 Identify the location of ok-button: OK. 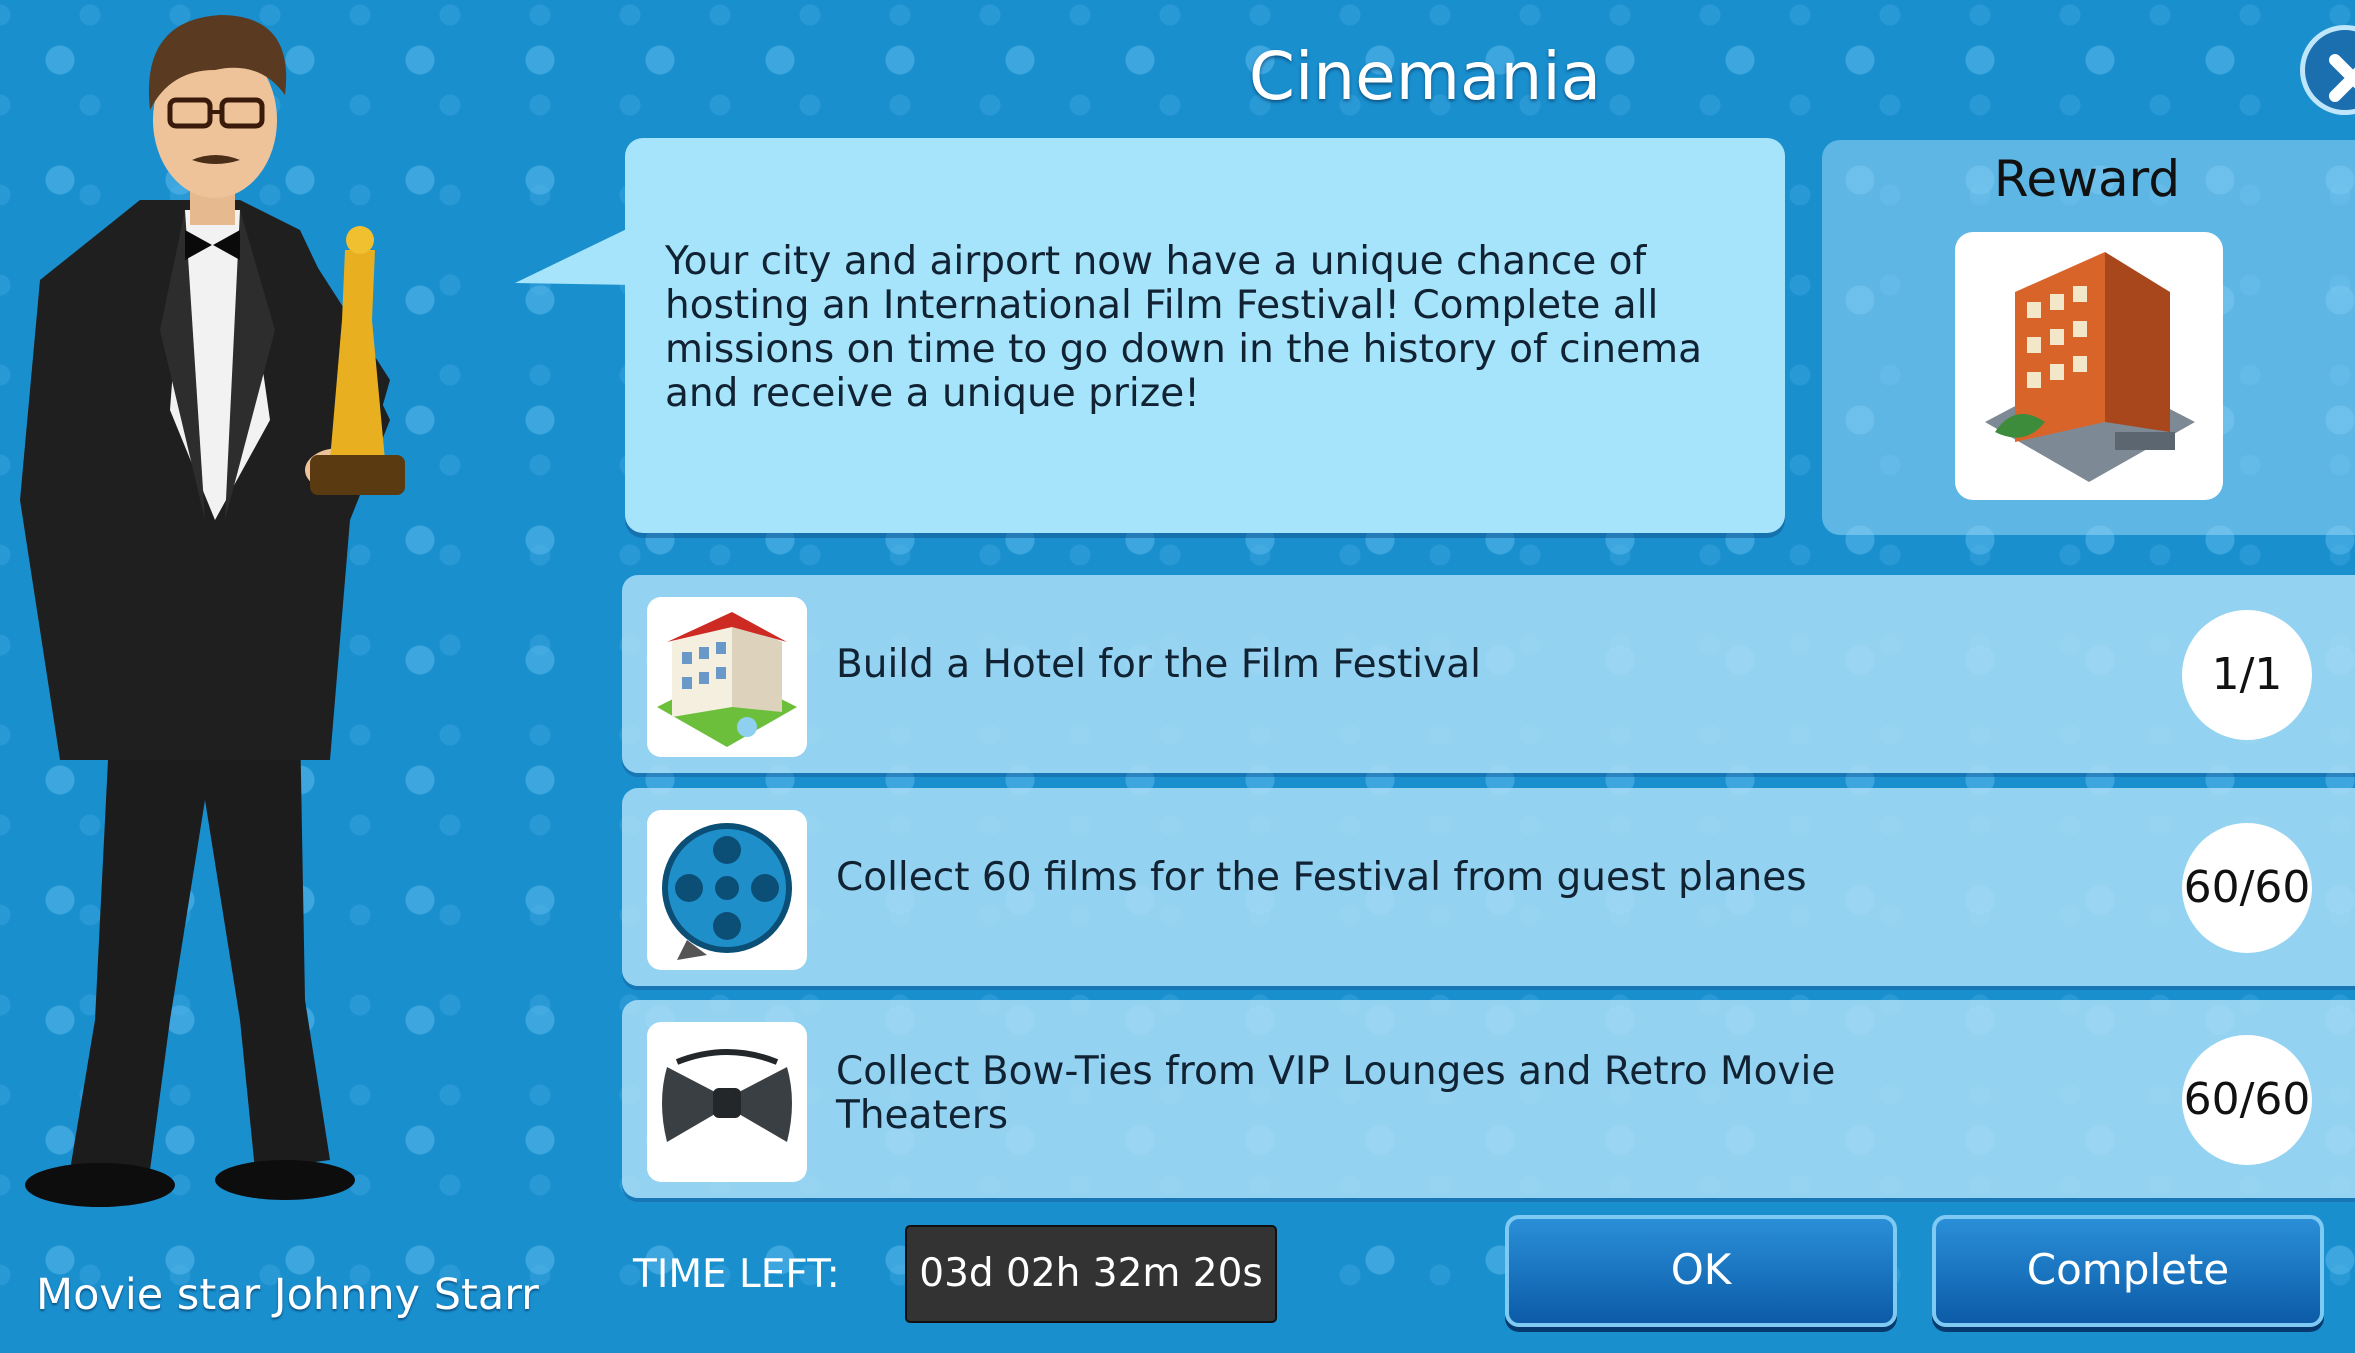
(1701, 1271).